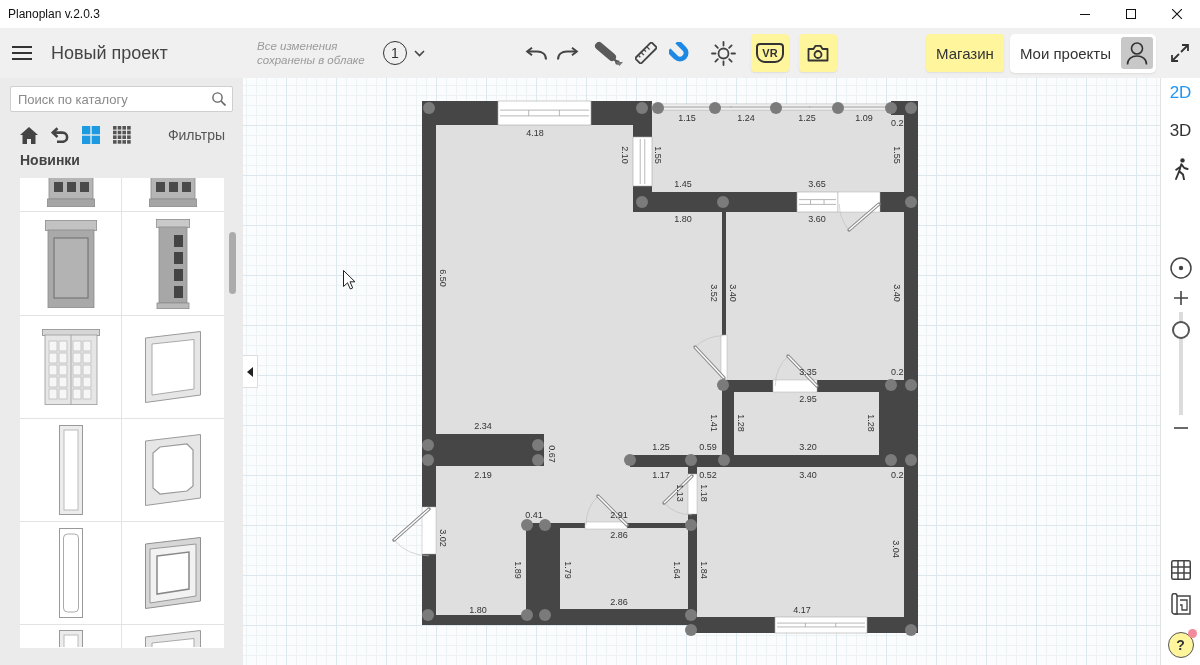 The image size is (1200, 665). I want to click on dimension-label: 3.52, so click(714, 293).